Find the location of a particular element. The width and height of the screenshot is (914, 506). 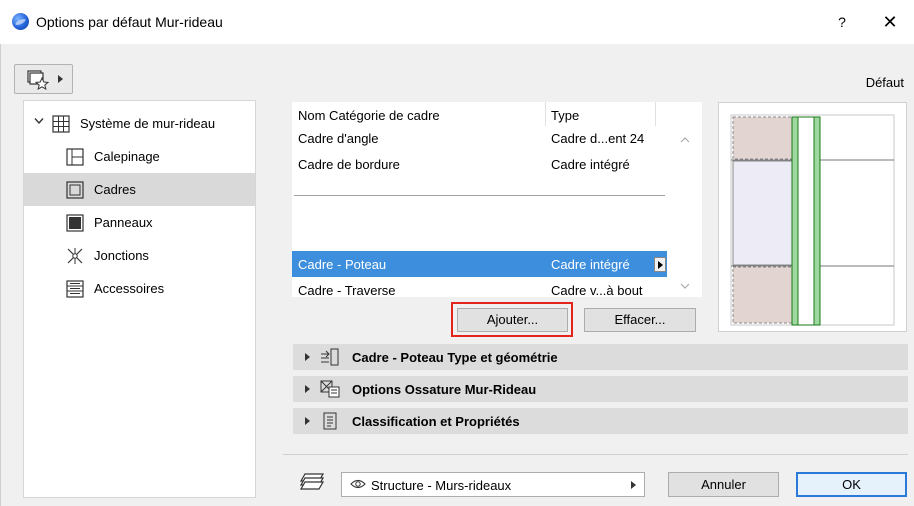

eye-icon is located at coordinates (358, 484).